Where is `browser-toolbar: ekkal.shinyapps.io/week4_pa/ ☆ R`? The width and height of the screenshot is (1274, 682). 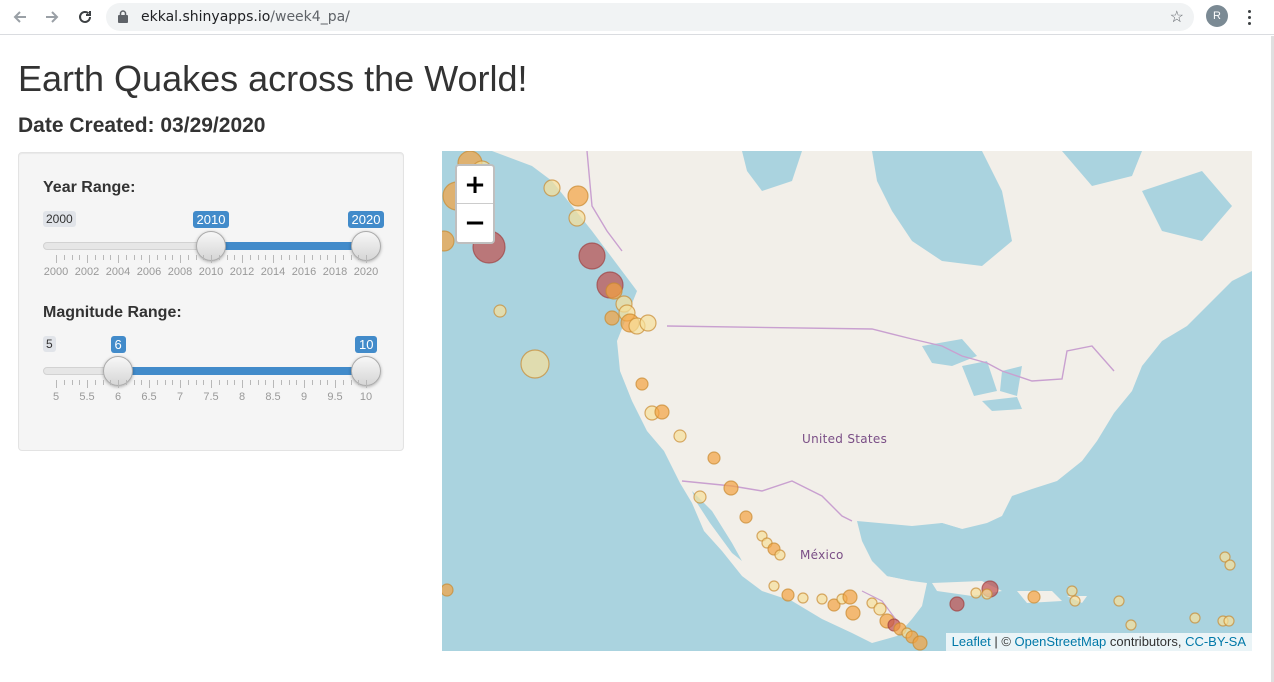
browser-toolbar: ekkal.shinyapps.io/week4_pa/ ☆ R is located at coordinates (637, 17).